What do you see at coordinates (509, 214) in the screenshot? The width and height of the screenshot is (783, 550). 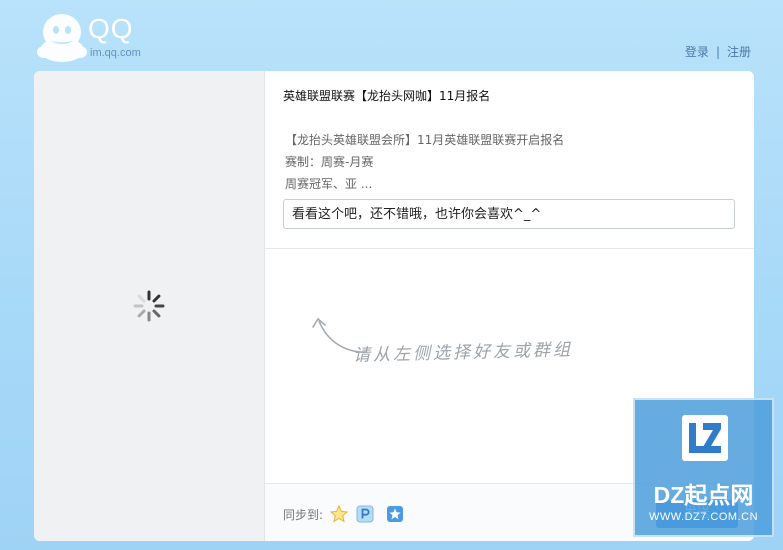 I see `comment-input: 看看这个吧，还不错哦，也许你会喜欢^_^` at bounding box center [509, 214].